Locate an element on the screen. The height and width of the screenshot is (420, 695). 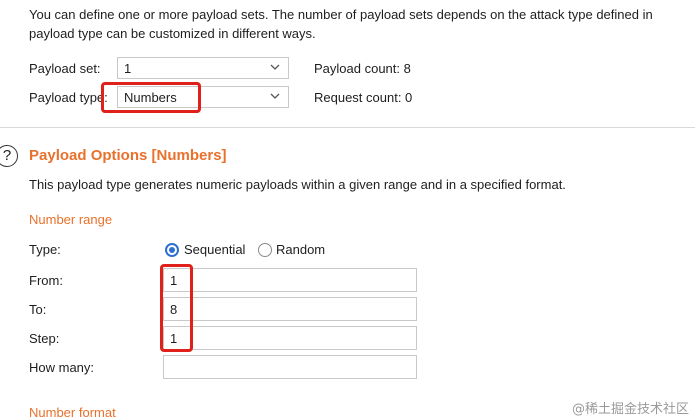
payload-type-label: Payload type: is located at coordinates (68, 97).